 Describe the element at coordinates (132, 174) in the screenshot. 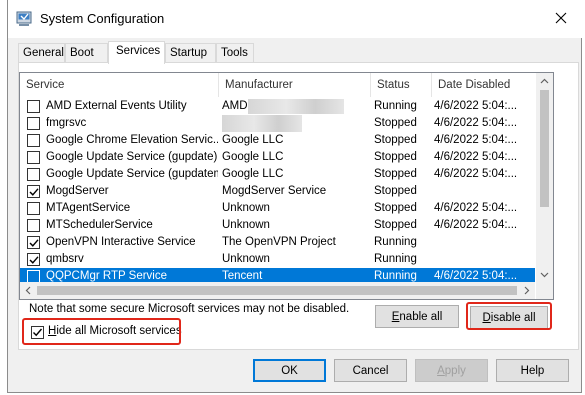

I see `service-name-cell: Google Update Service (gupdatem)` at that location.